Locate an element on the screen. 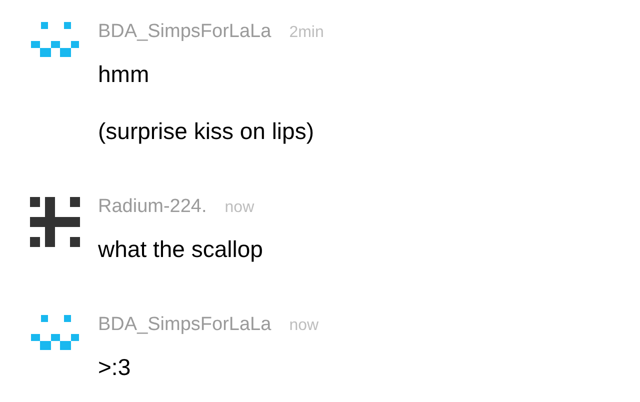 The height and width of the screenshot is (402, 640). message-text: >:3 is located at coordinates (115, 367).